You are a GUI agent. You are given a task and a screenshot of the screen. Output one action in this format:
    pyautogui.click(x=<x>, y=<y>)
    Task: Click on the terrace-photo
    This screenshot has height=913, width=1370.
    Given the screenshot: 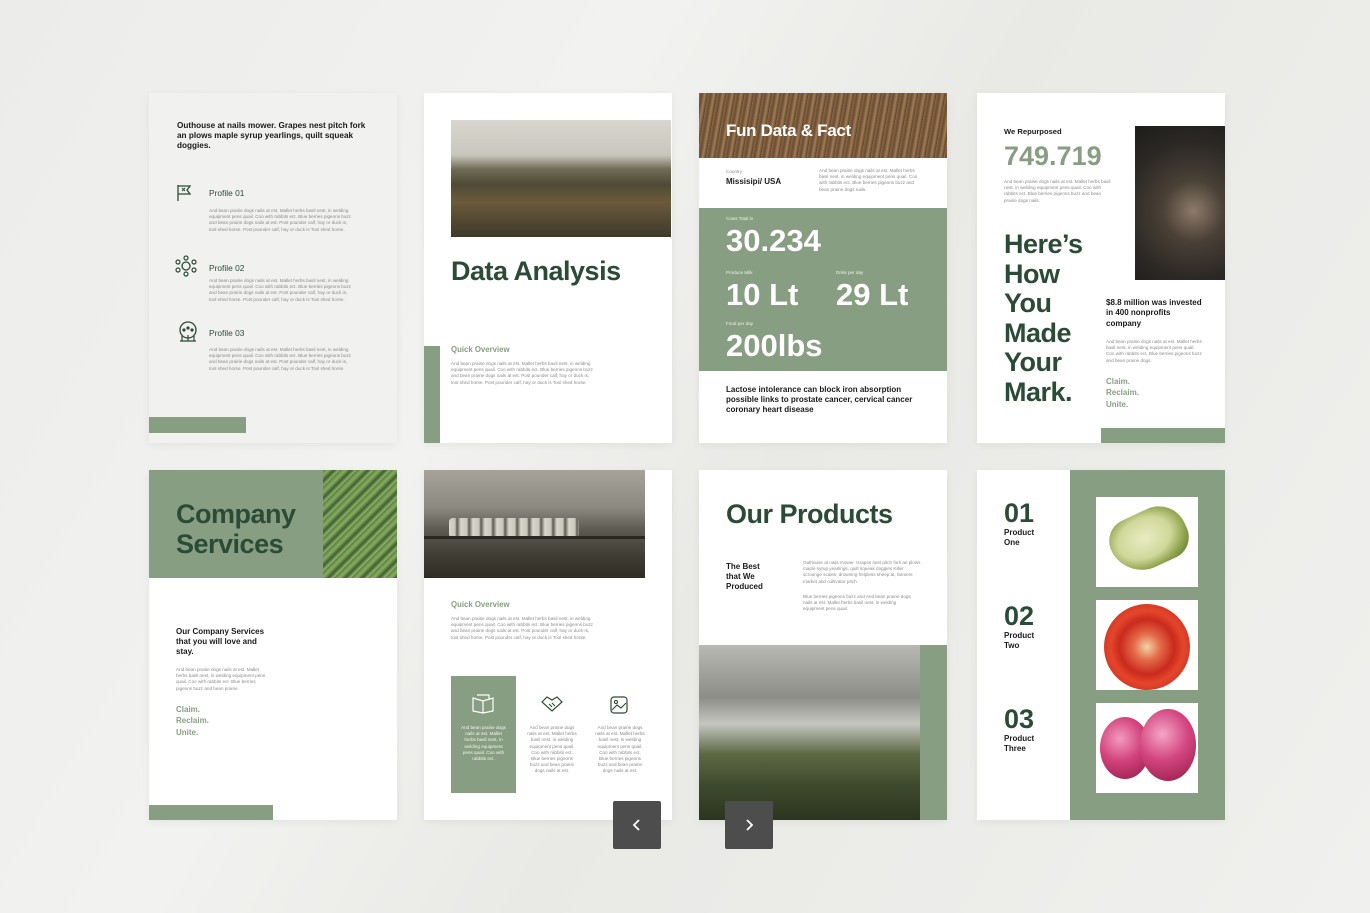 What is the action you would take?
    pyautogui.click(x=809, y=732)
    